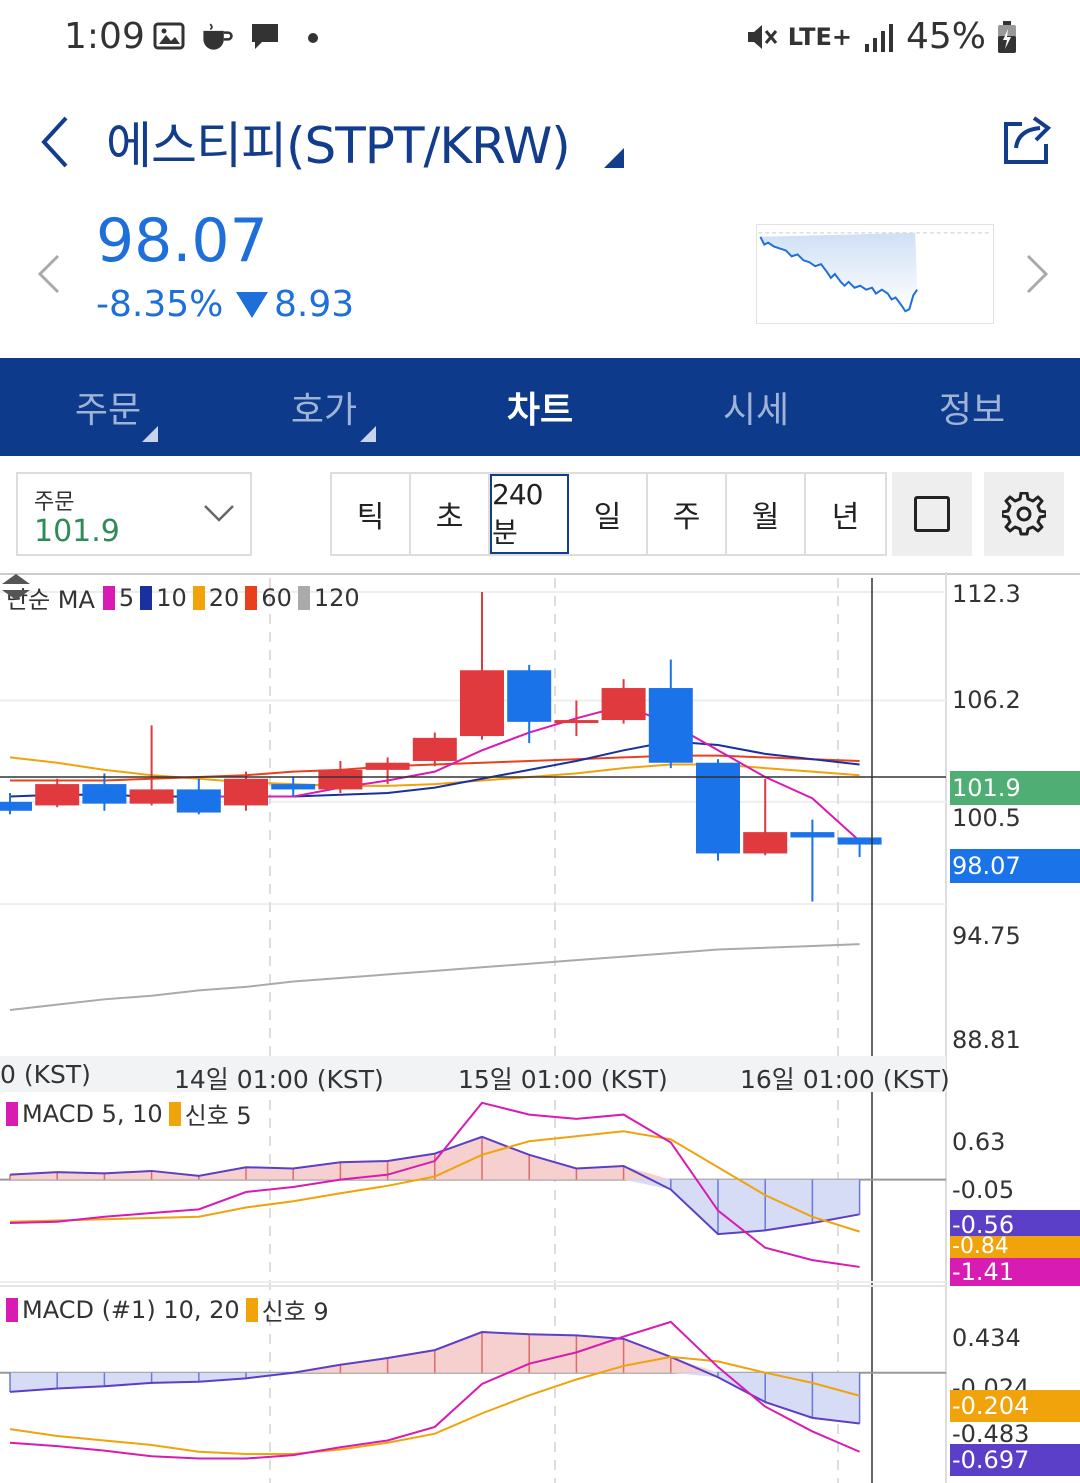  I want to click on quote-panel: 98.07 -8.35% 8.93, so click(540, 275).